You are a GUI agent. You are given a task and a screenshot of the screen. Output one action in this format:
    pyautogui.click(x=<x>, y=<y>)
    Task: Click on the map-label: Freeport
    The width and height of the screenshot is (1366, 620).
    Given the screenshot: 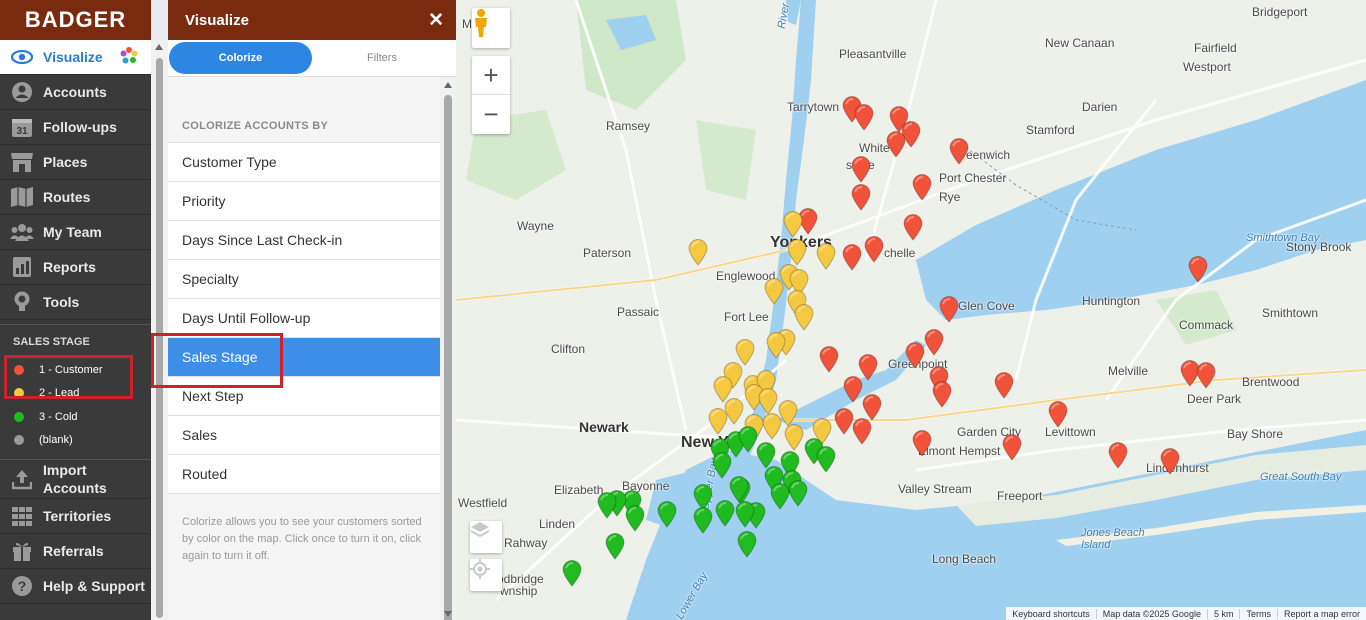 What is the action you would take?
    pyautogui.click(x=1020, y=496)
    